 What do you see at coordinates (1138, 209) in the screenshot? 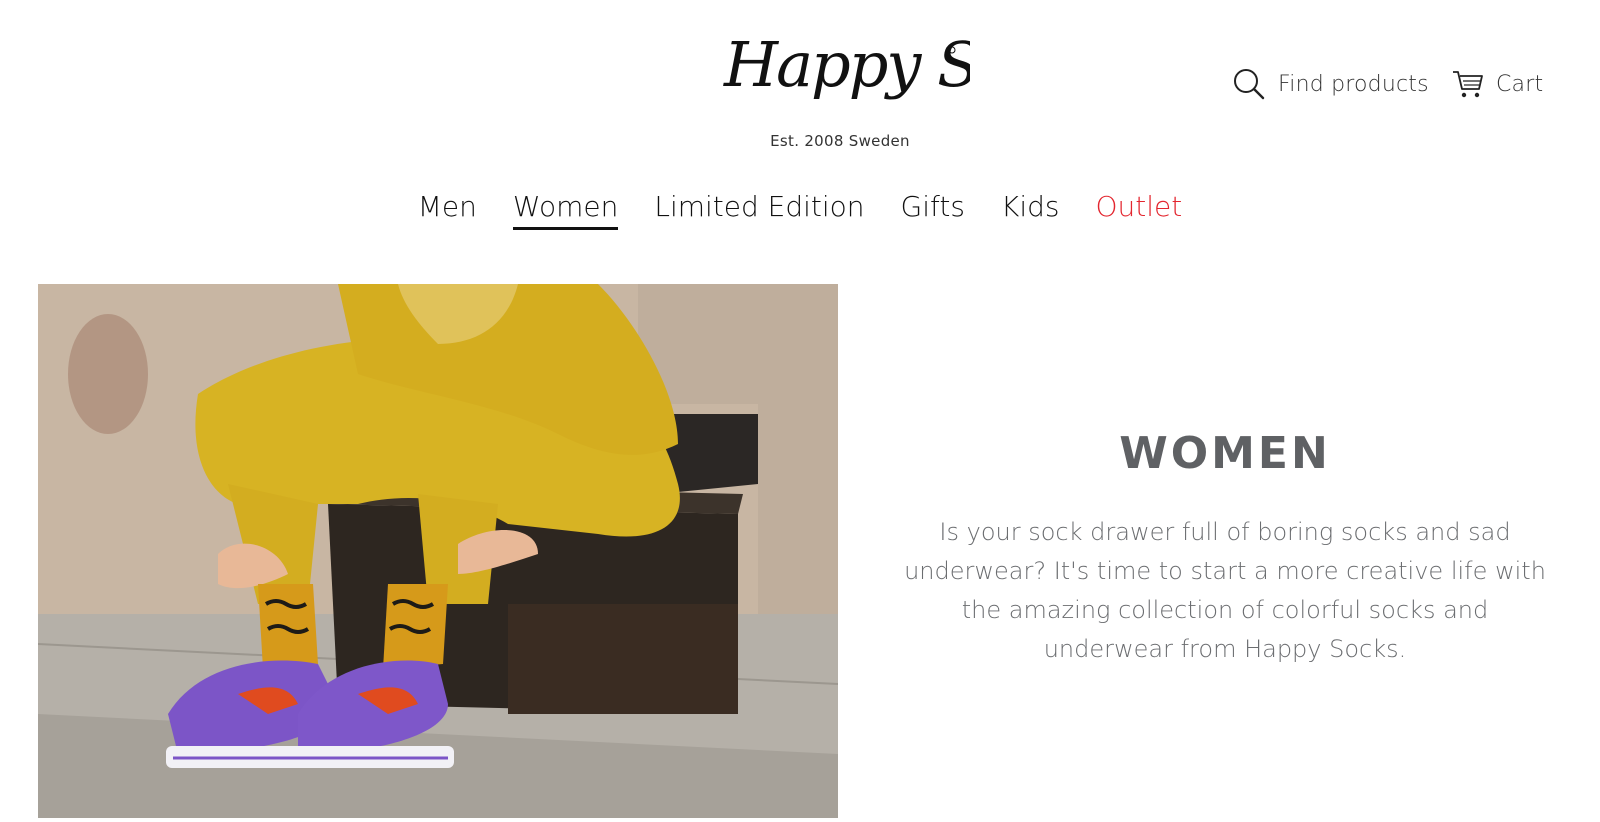
I see `nav-item-outlet: Outlet` at bounding box center [1138, 209].